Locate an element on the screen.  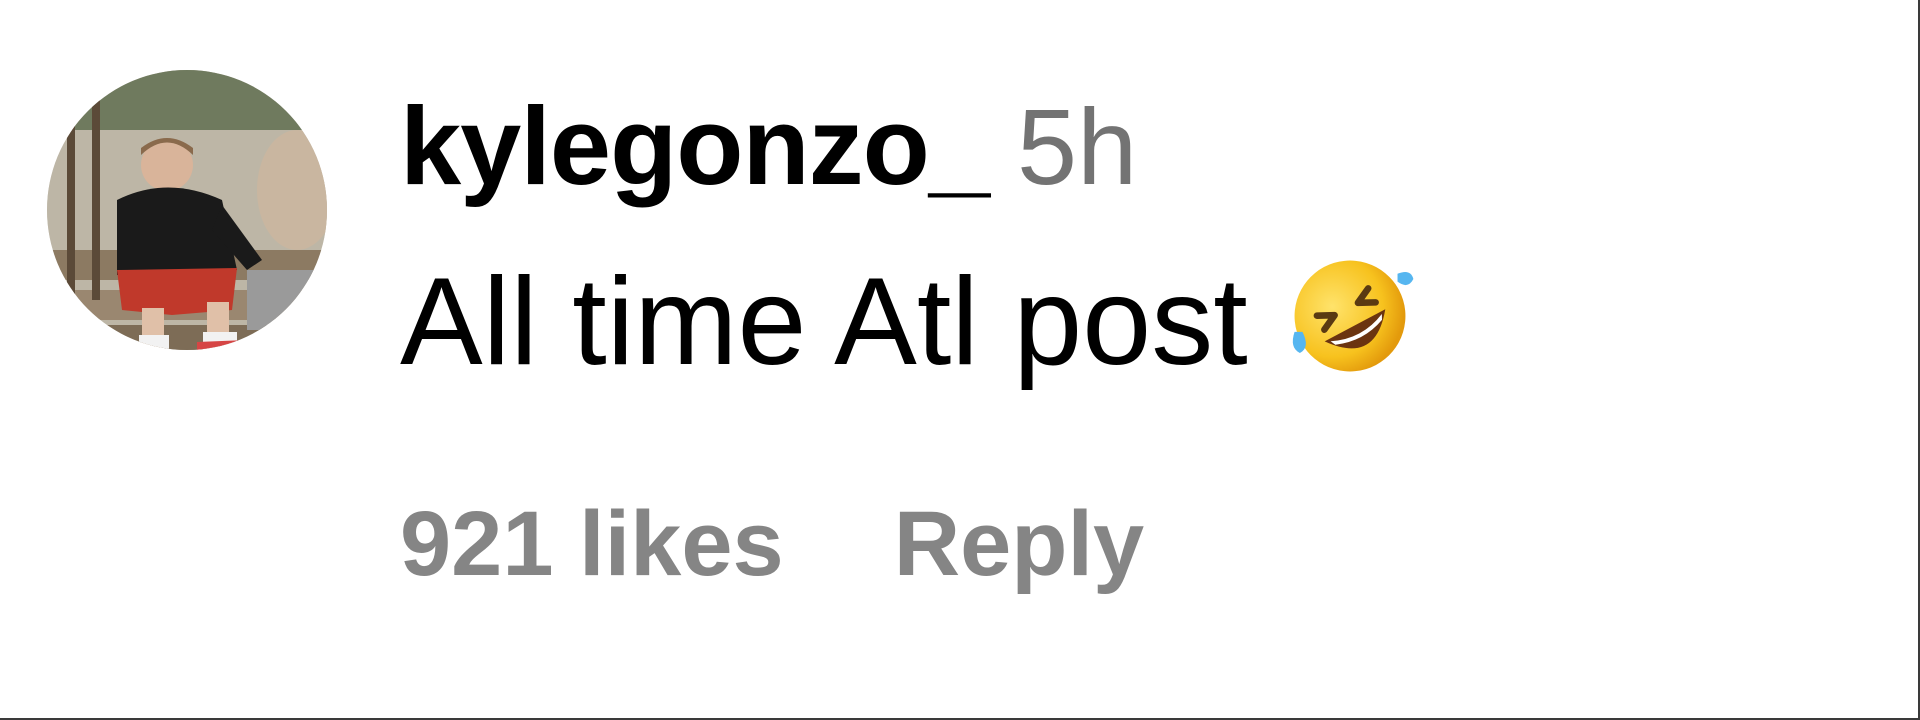
rolling-on-the-floor-laughing-icon is located at coordinates (1353, 316).